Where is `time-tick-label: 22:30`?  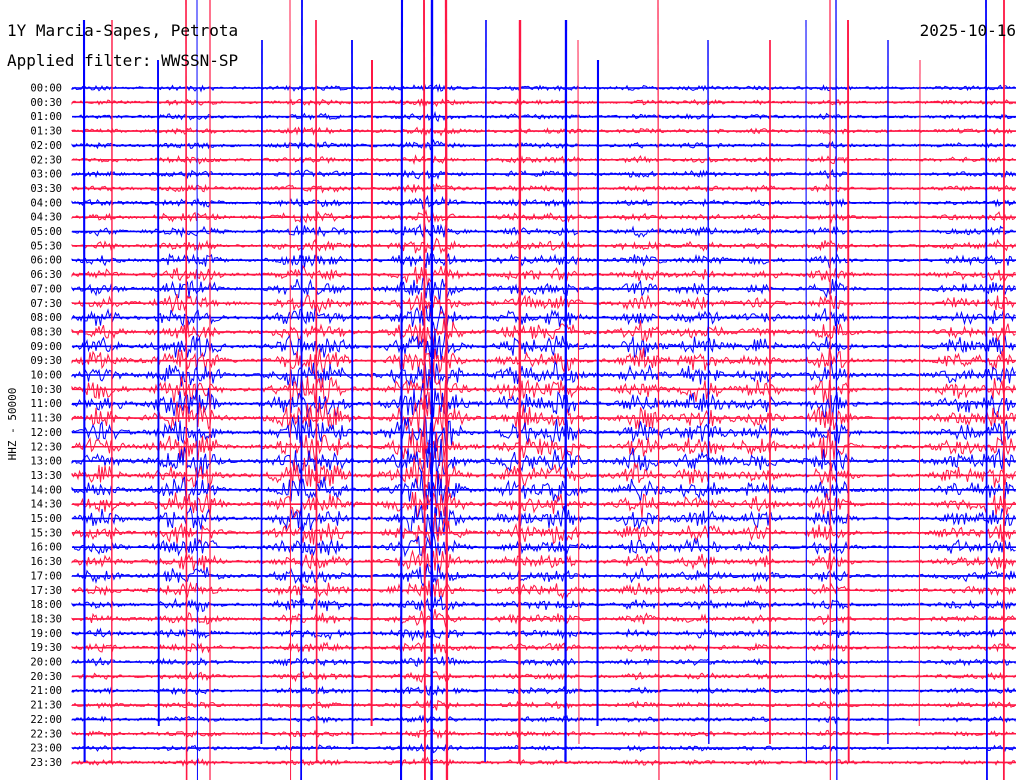 time-tick-label: 22:30 is located at coordinates (46, 734).